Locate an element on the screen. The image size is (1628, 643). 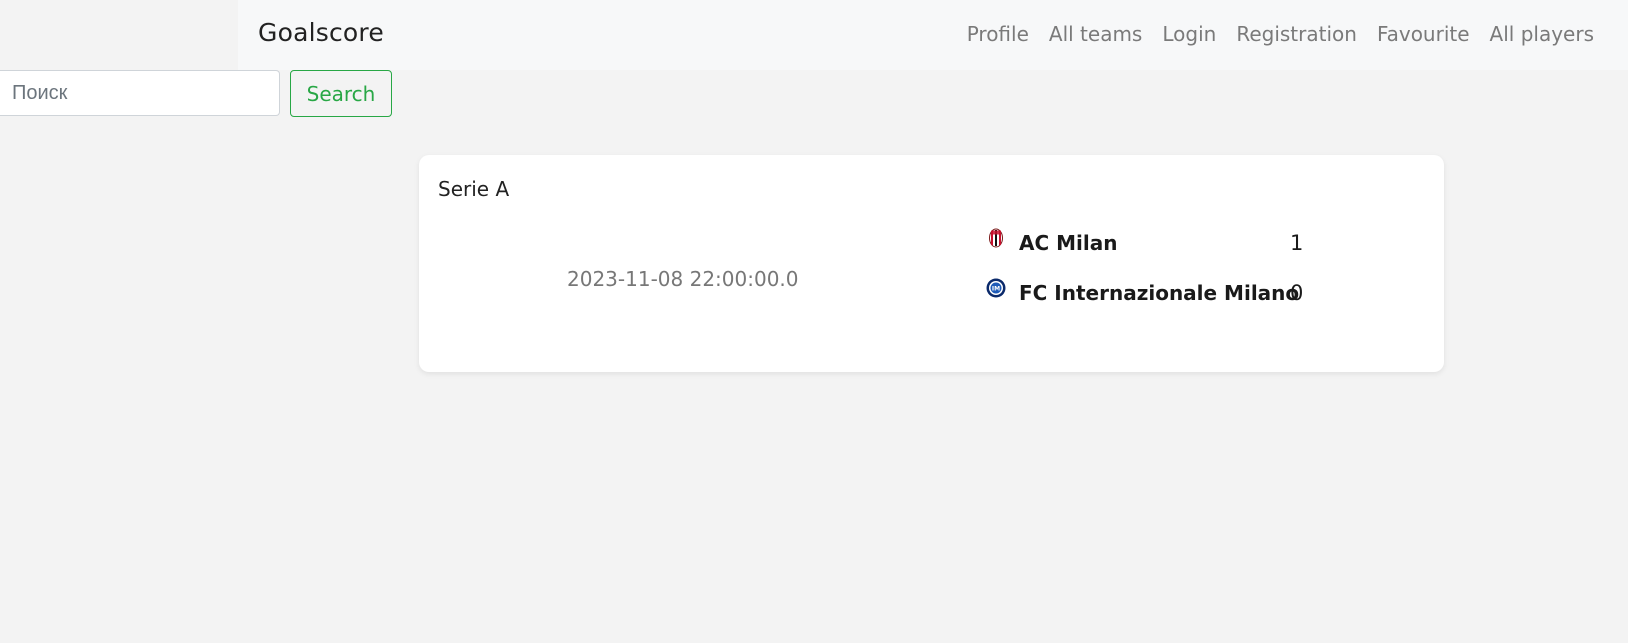
search-input is located at coordinates (140, 93).